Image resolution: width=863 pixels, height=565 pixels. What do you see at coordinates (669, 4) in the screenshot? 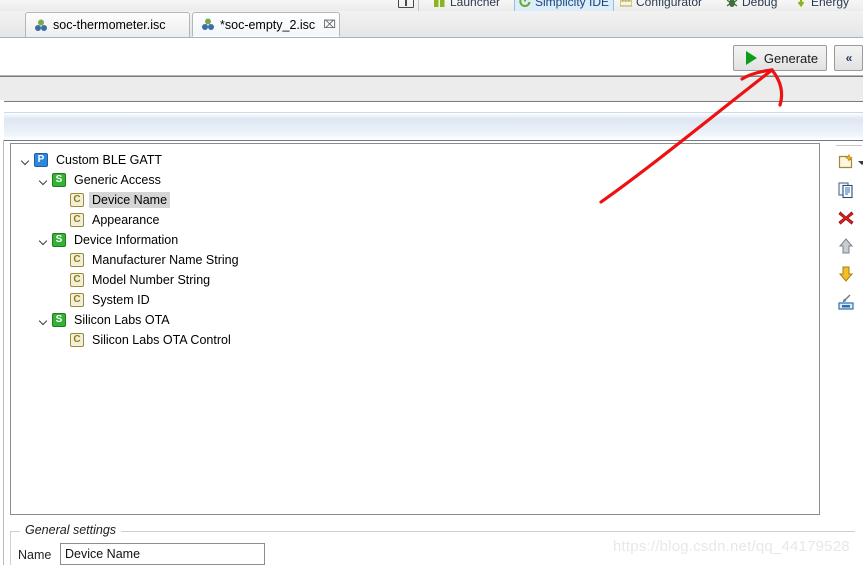
I see `perspective-configurator-label: Configurator` at bounding box center [669, 4].